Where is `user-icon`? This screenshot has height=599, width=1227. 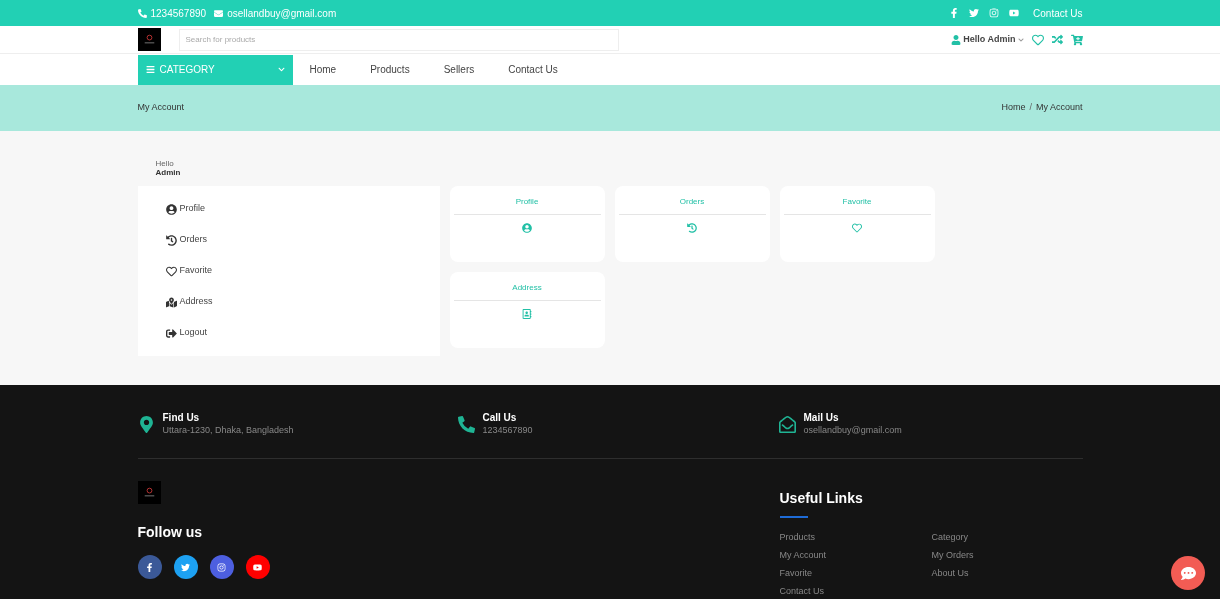
user-icon is located at coordinates (956, 39).